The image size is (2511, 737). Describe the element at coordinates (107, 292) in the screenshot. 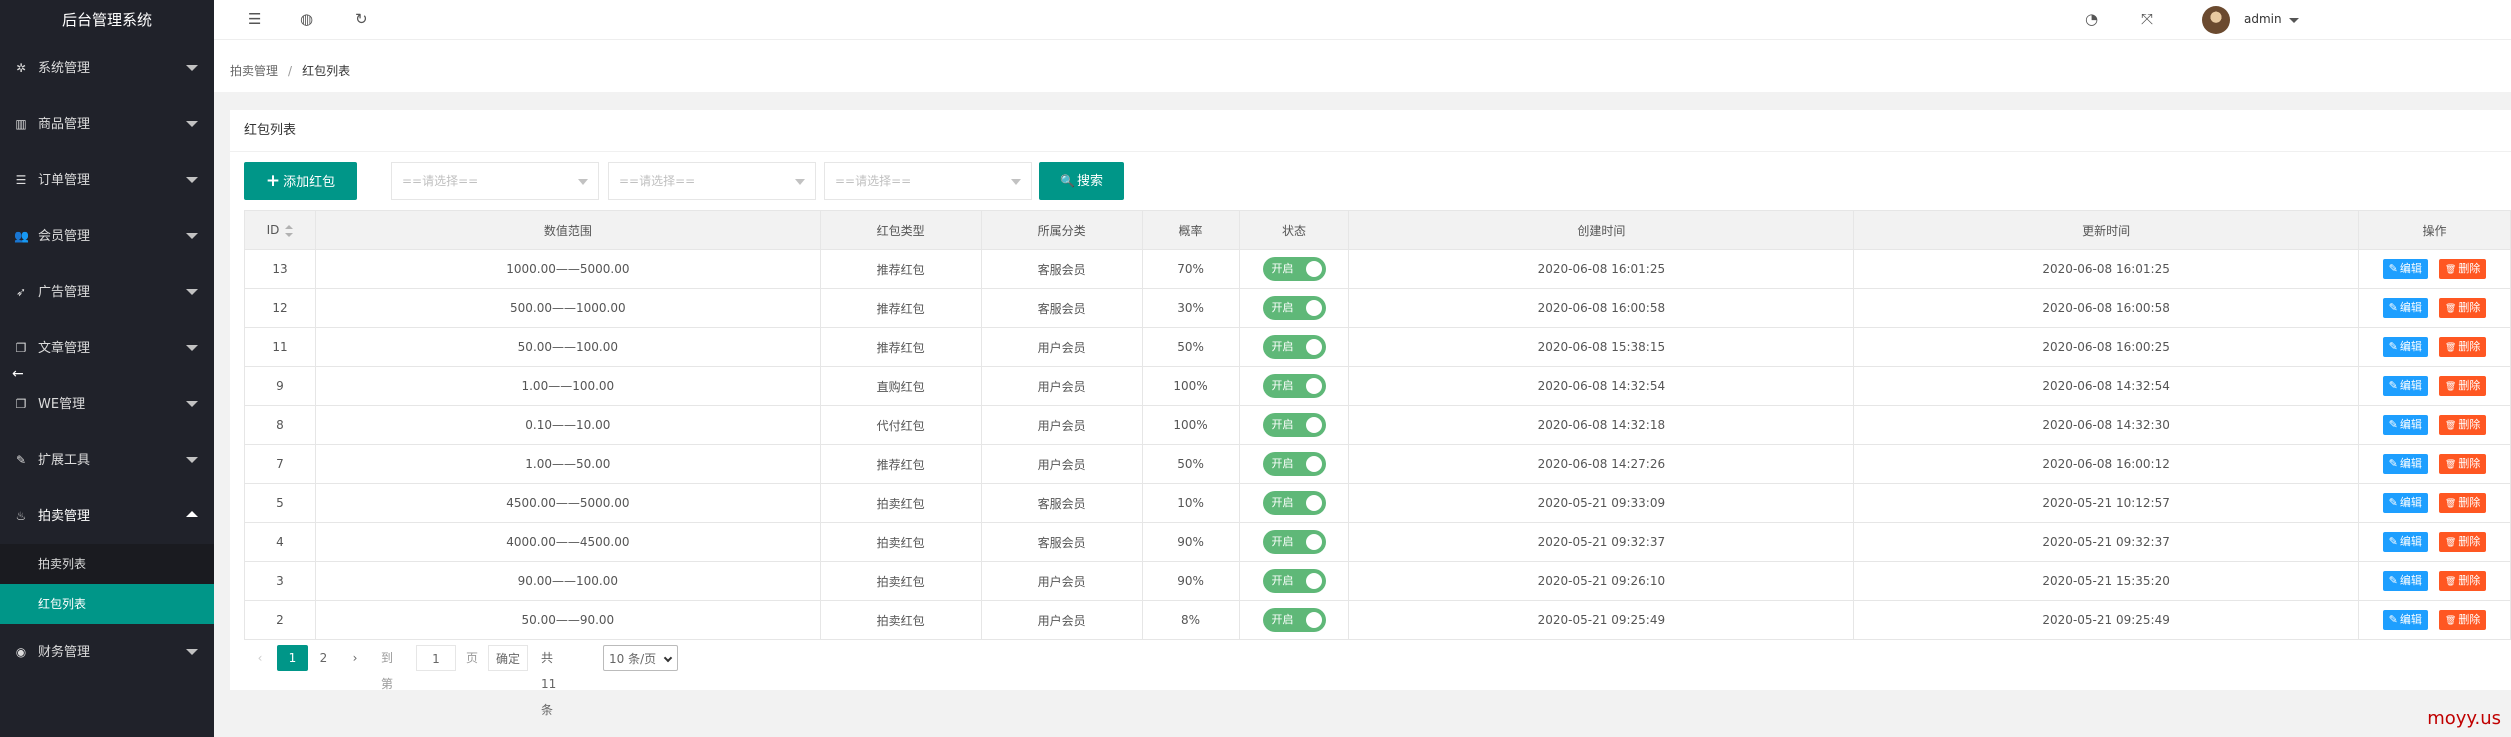

I see `sidebar-item: ➶ 广告管理` at that location.